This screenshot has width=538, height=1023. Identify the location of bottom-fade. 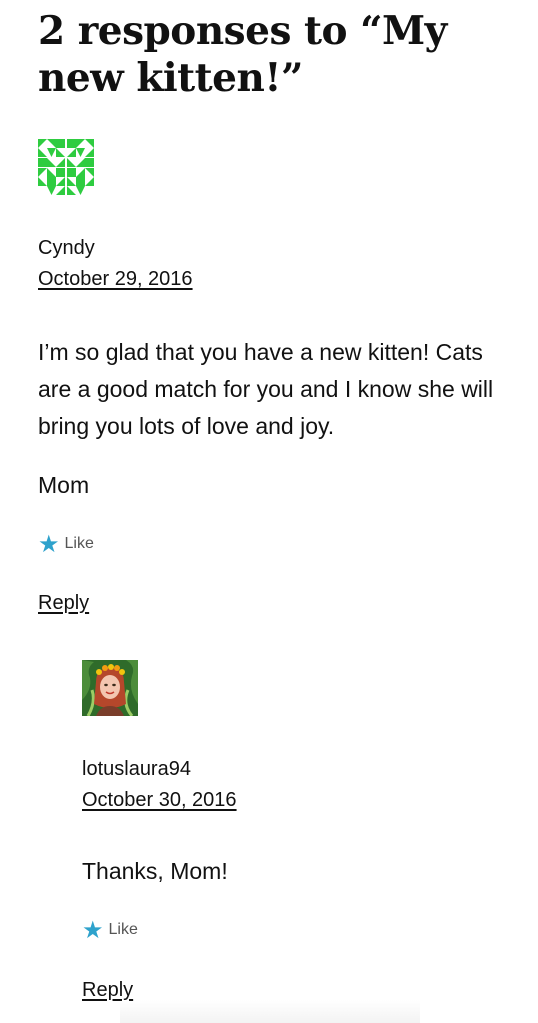
(270, 1011).